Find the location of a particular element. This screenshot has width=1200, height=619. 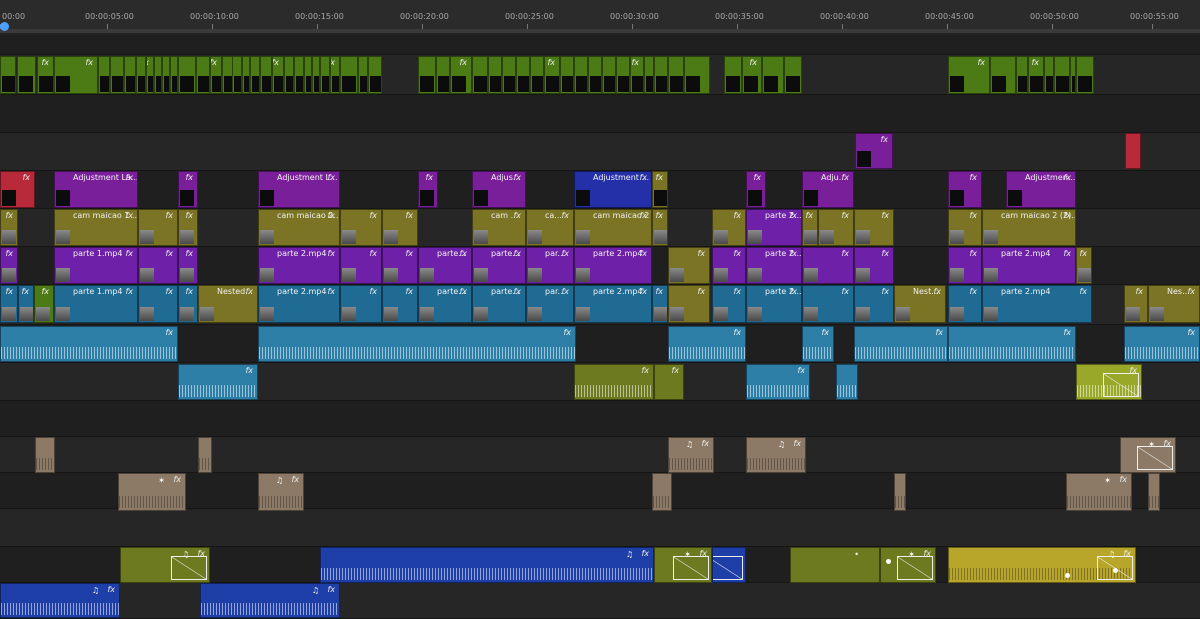

timeline-clip: cam ... fx is located at coordinates (499, 227).